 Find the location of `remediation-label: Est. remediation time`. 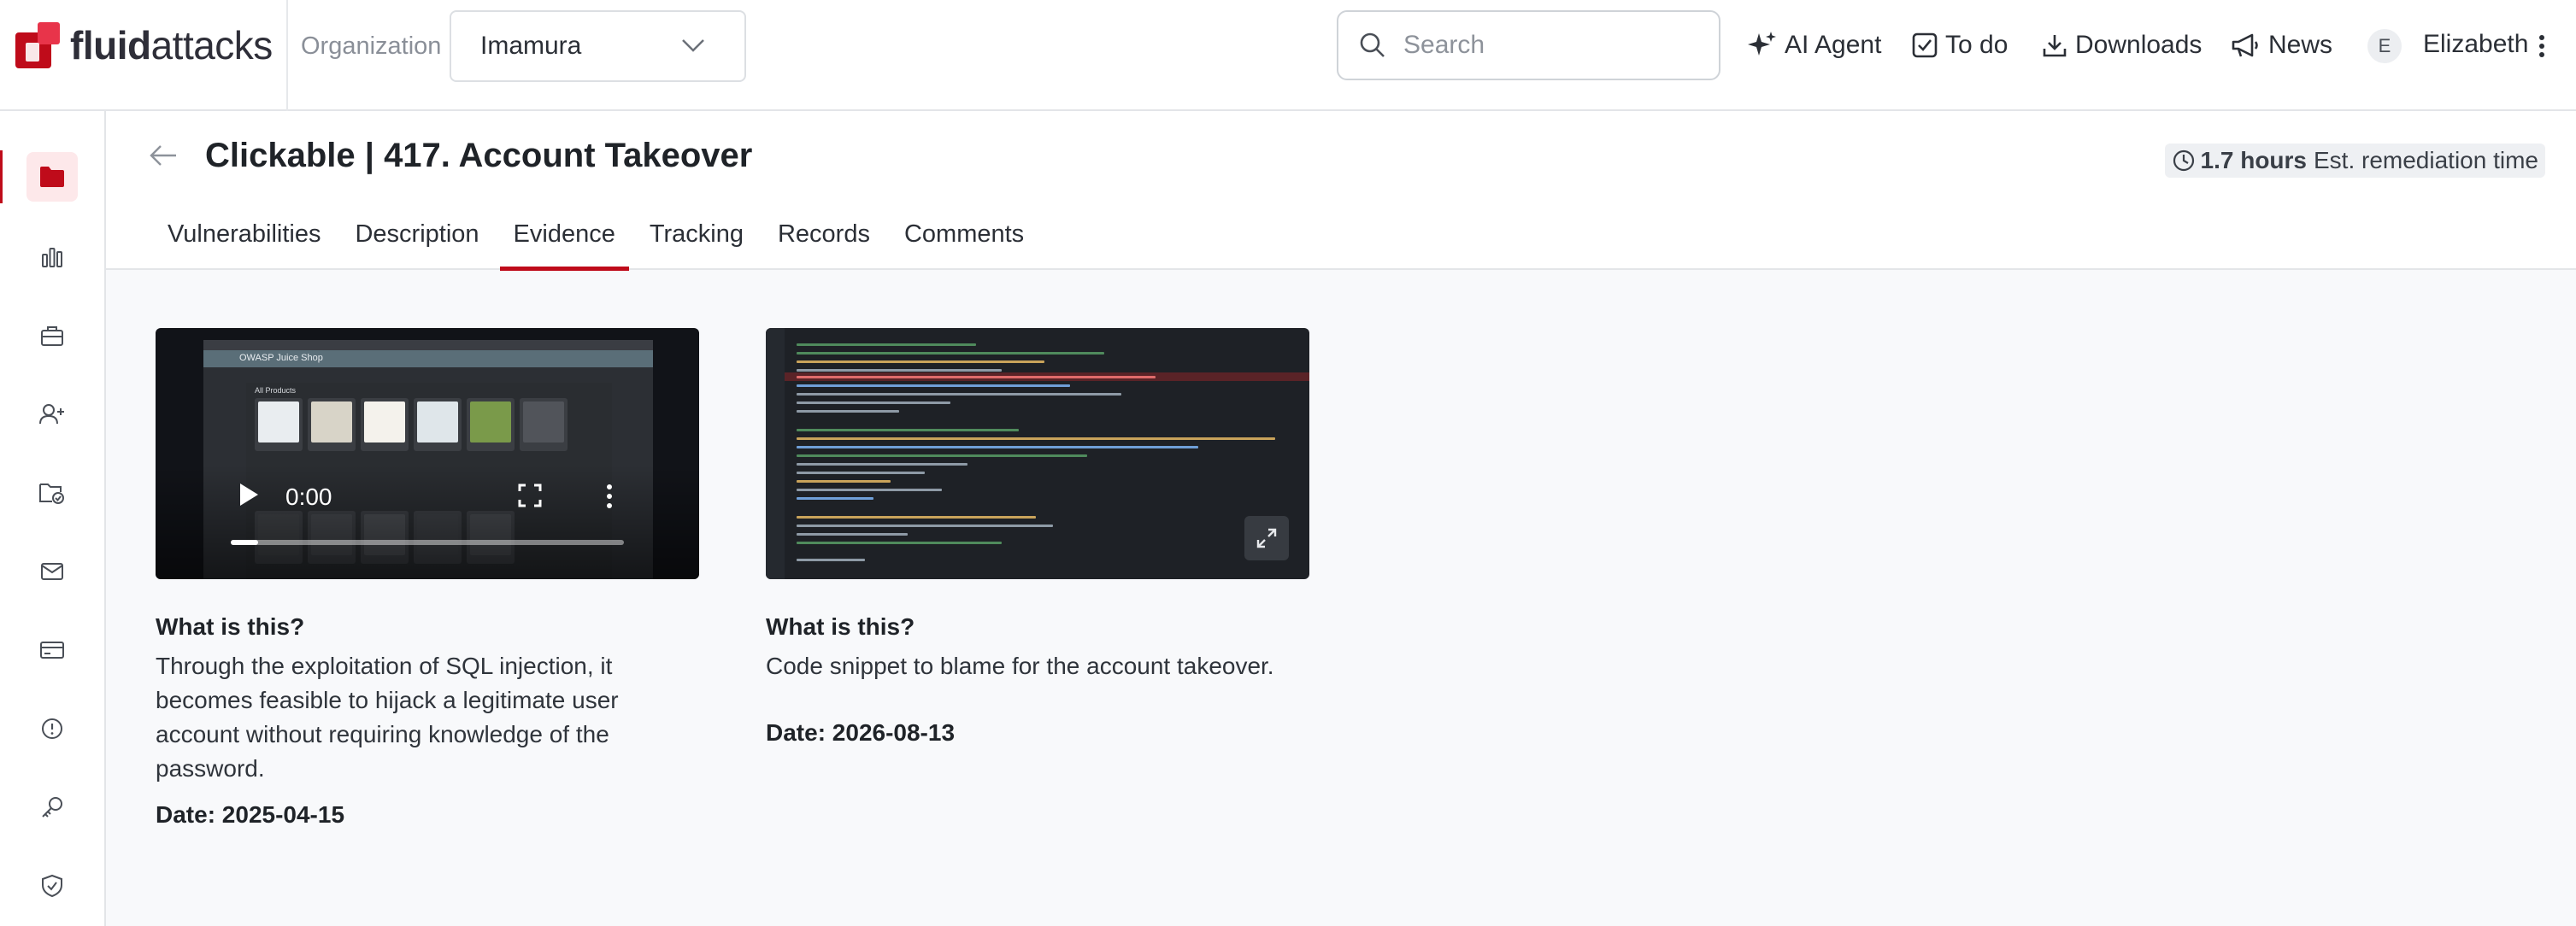

remediation-label: Est. remediation time is located at coordinates (2426, 160).